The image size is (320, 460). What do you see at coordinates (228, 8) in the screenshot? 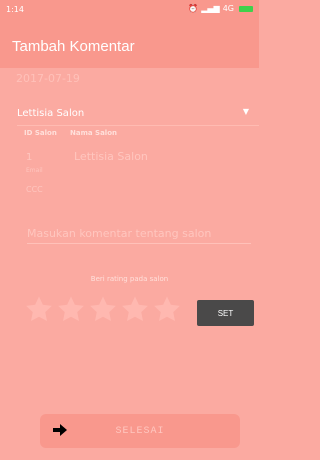
I see `network-label: 4G` at bounding box center [228, 8].